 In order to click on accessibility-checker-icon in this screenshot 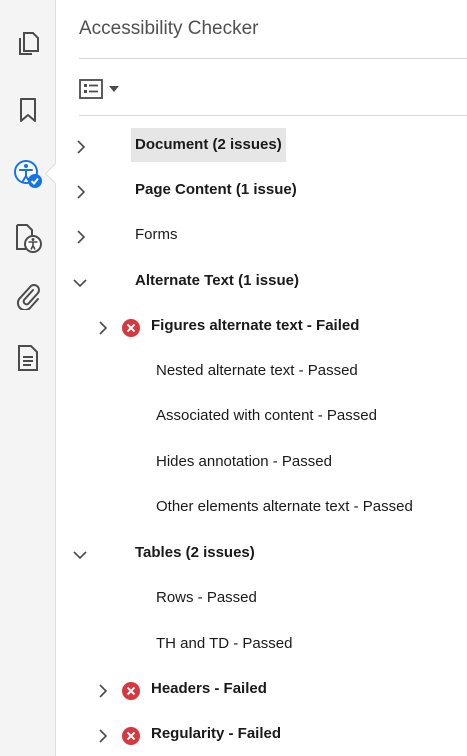, I will do `click(28, 174)`.